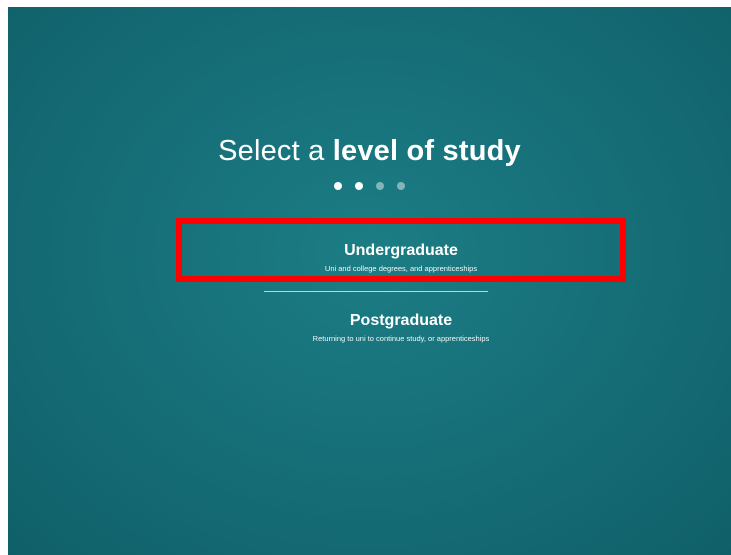 The height and width of the screenshot is (555, 731). What do you see at coordinates (275, 151) in the screenshot?
I see `page-title-light: Select a` at bounding box center [275, 151].